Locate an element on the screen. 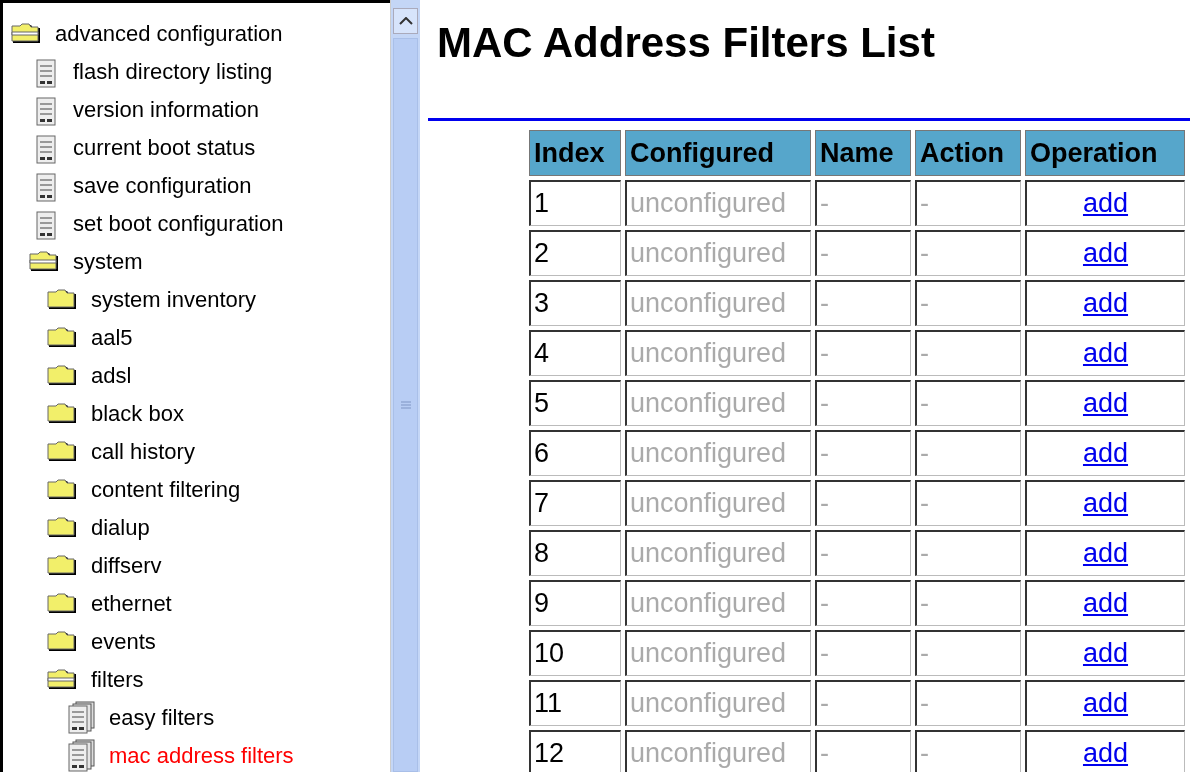 Image resolution: width=1190 pixels, height=772 pixels. tree-item: system inventory is located at coordinates (174, 300).